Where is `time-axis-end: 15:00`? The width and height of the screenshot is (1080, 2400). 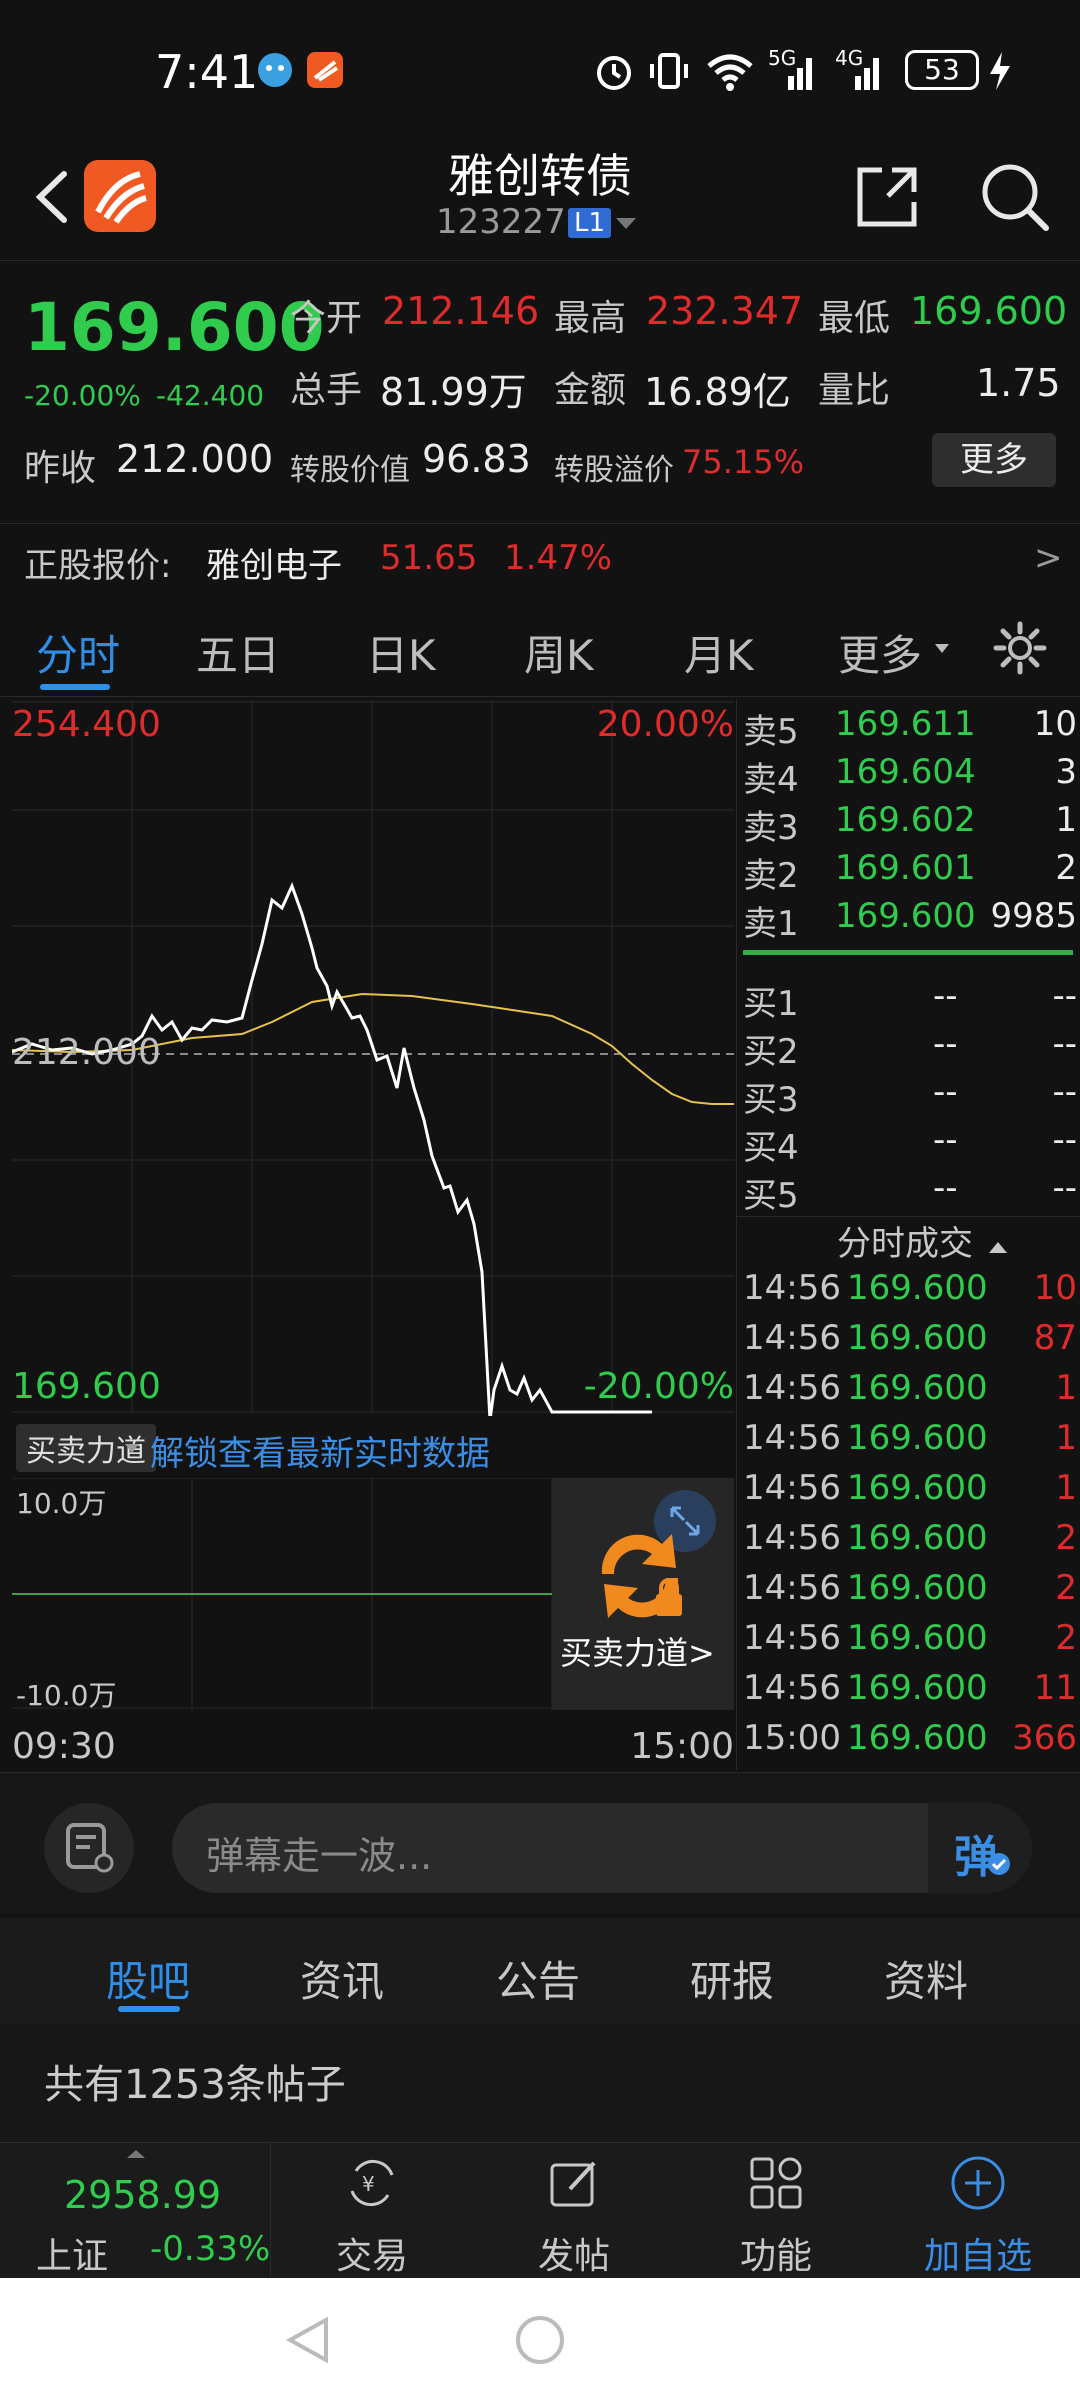 time-axis-end: 15:00 is located at coordinates (682, 1746).